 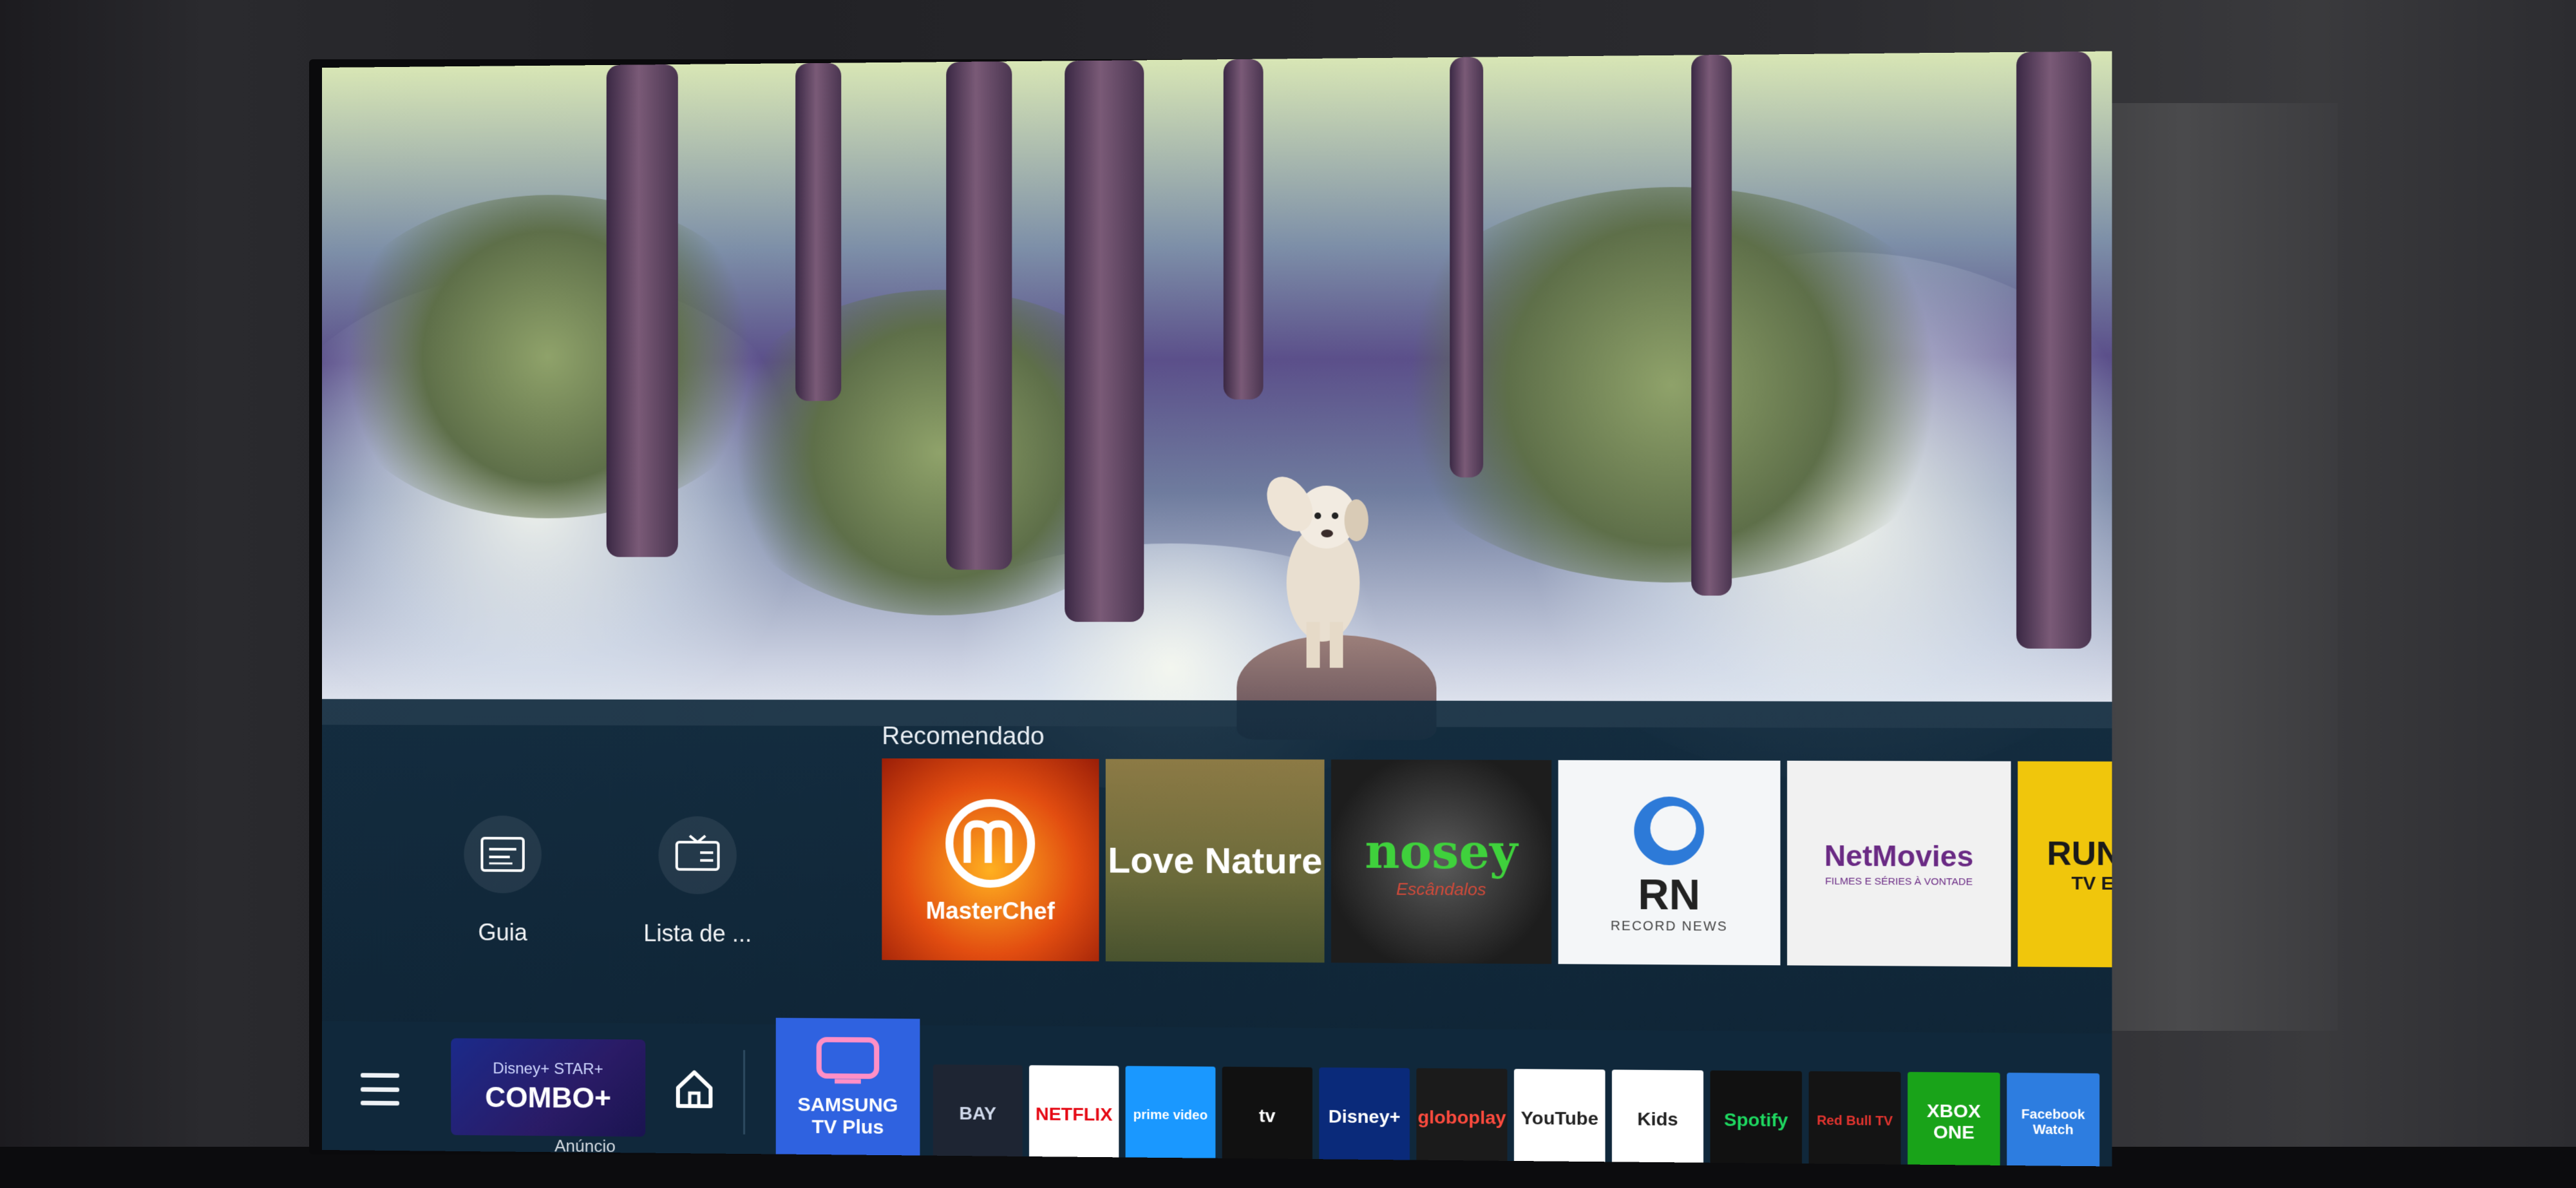 I want to click on app-label: tv, so click(x=1267, y=1116).